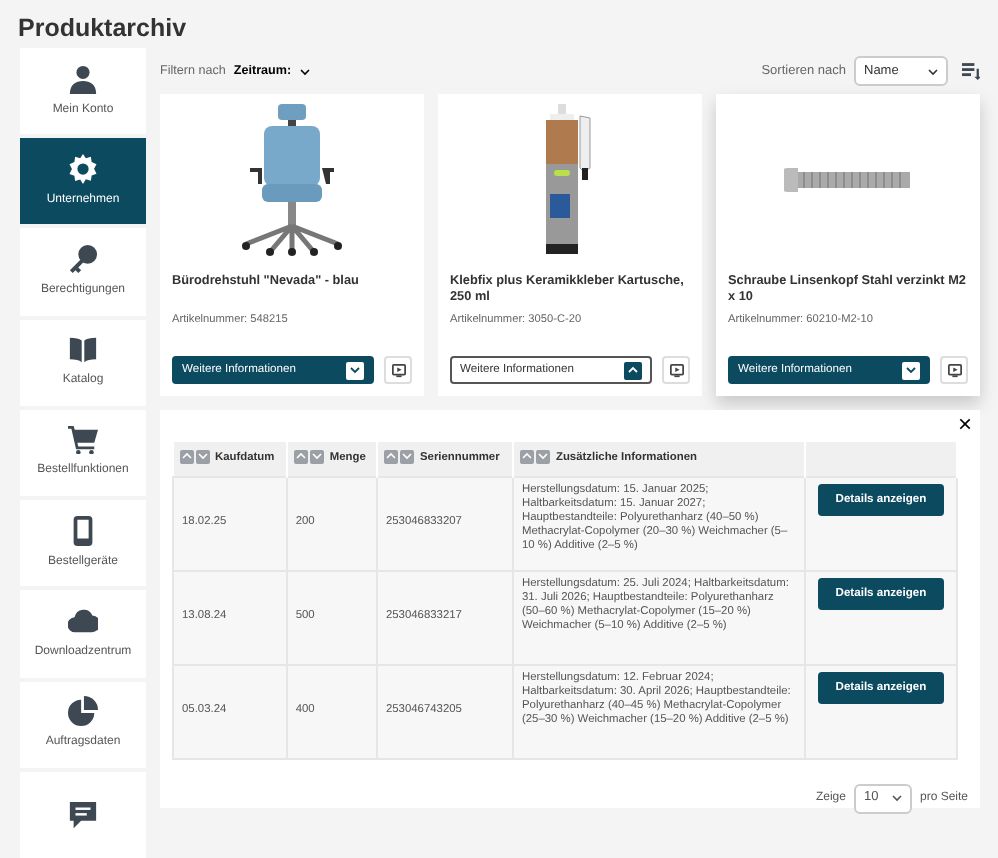 The width and height of the screenshot is (998, 858). I want to click on sort-order-icon, so click(971, 71).